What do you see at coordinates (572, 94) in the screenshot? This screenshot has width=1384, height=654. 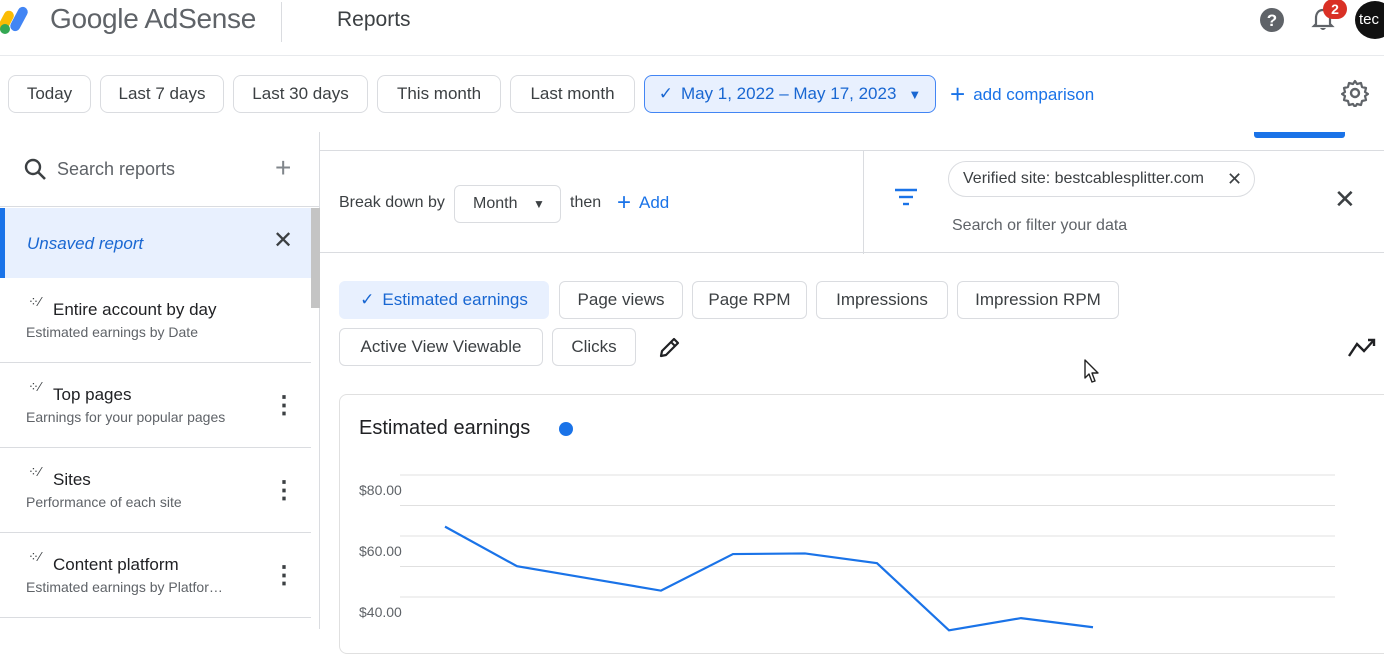 I see `date-chip-last-month: Last month` at bounding box center [572, 94].